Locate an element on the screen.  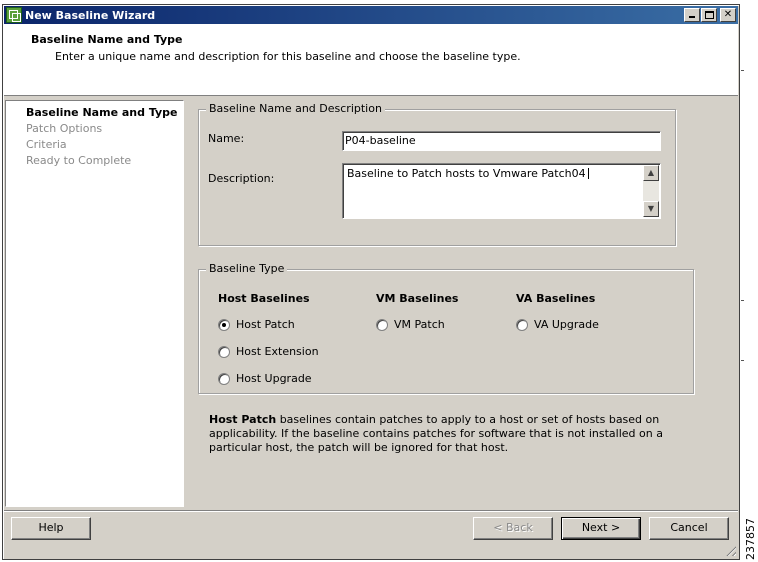
help-button: Help is located at coordinates (51, 528).